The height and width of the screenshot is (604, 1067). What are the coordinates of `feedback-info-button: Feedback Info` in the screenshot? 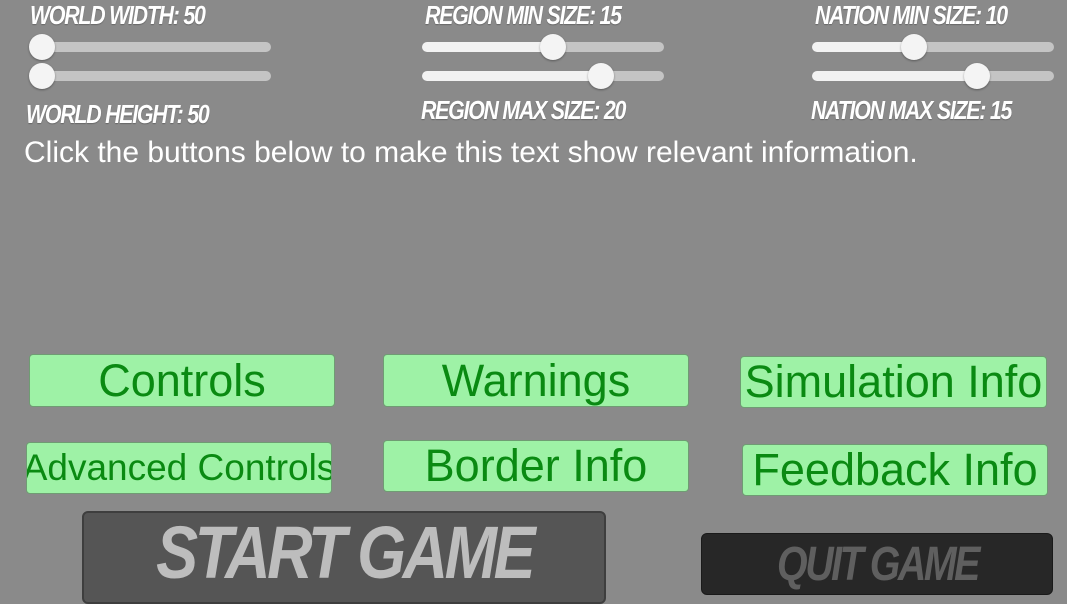 It's located at (895, 470).